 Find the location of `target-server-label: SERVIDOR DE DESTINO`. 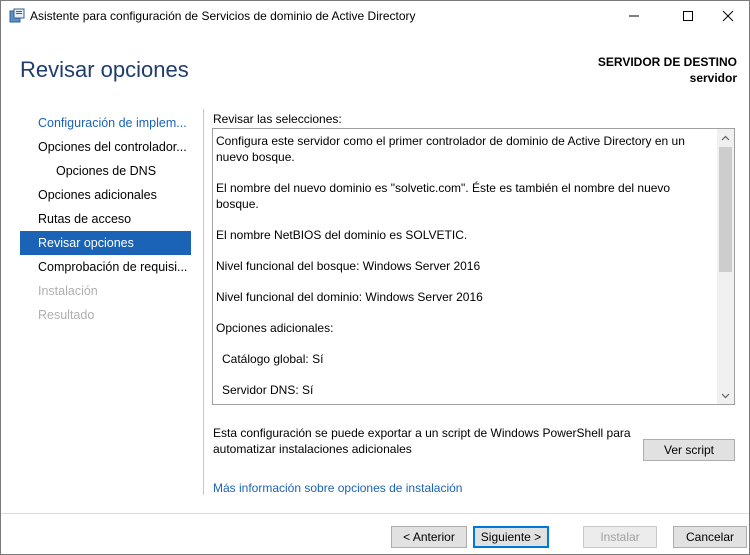

target-server-label: SERVIDOR DE DESTINO is located at coordinates (667, 62).